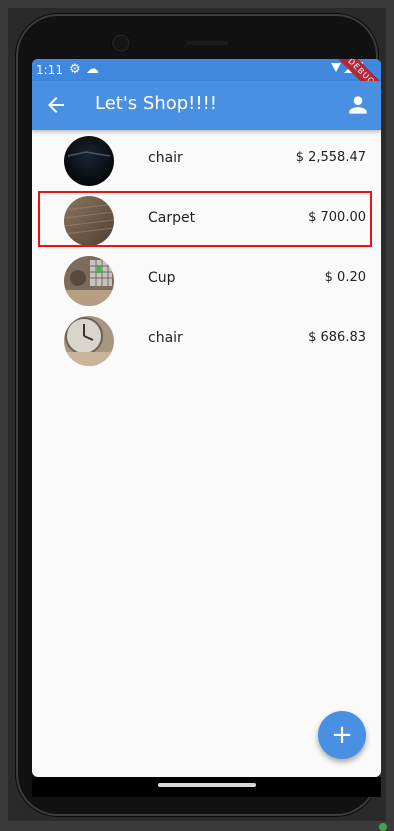  I want to click on app-bar: Let's Shop!!!!, so click(206, 105).